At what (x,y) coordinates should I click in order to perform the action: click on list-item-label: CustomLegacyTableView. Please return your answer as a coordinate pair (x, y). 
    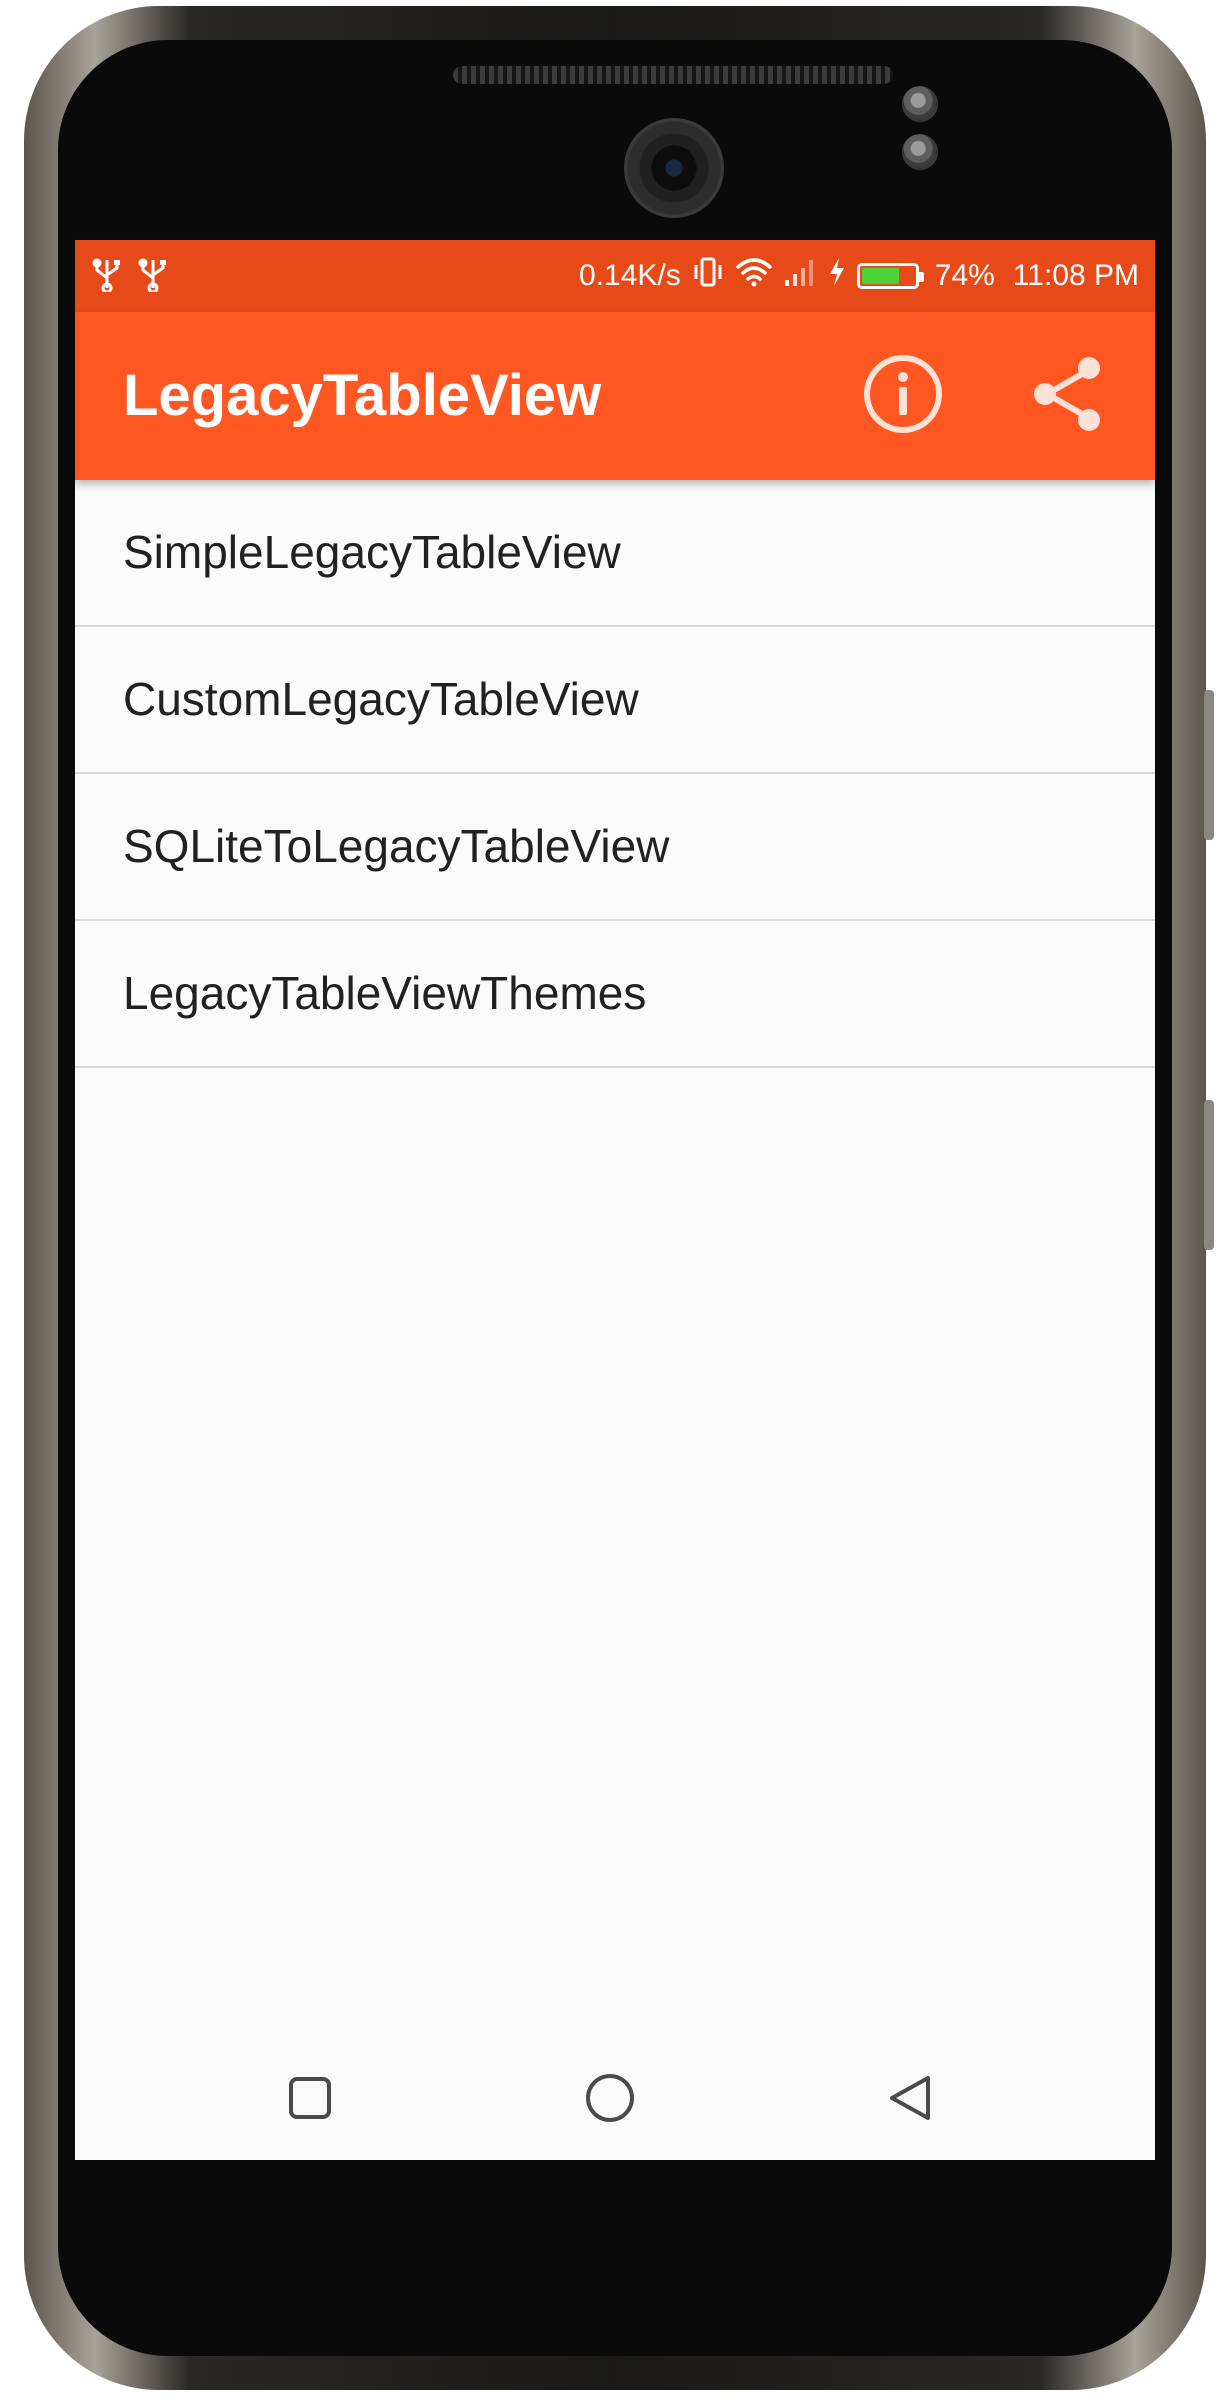
    Looking at the image, I should click on (381, 699).